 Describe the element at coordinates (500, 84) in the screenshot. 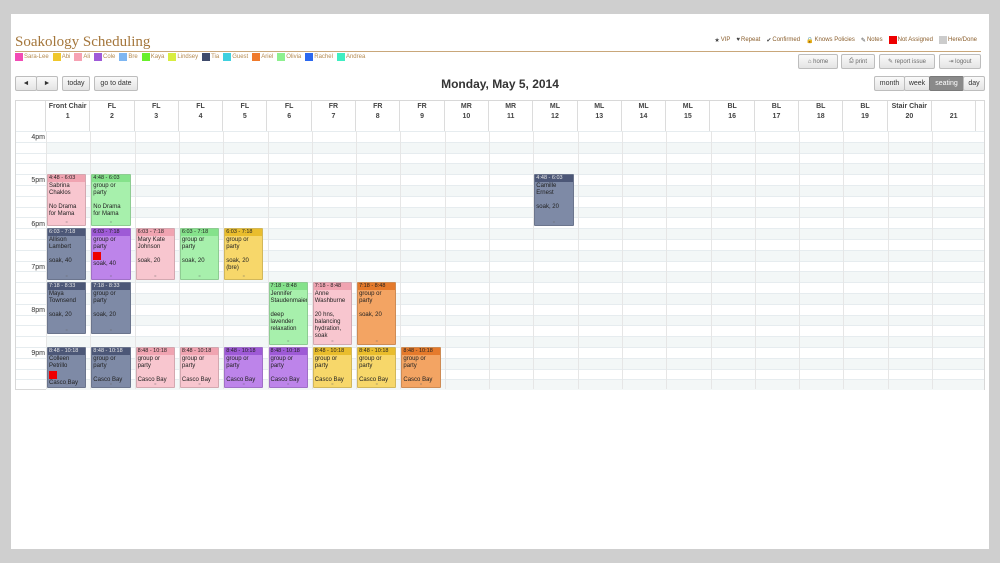

I see `current-date-title: Monday, May 5, 2014` at that location.